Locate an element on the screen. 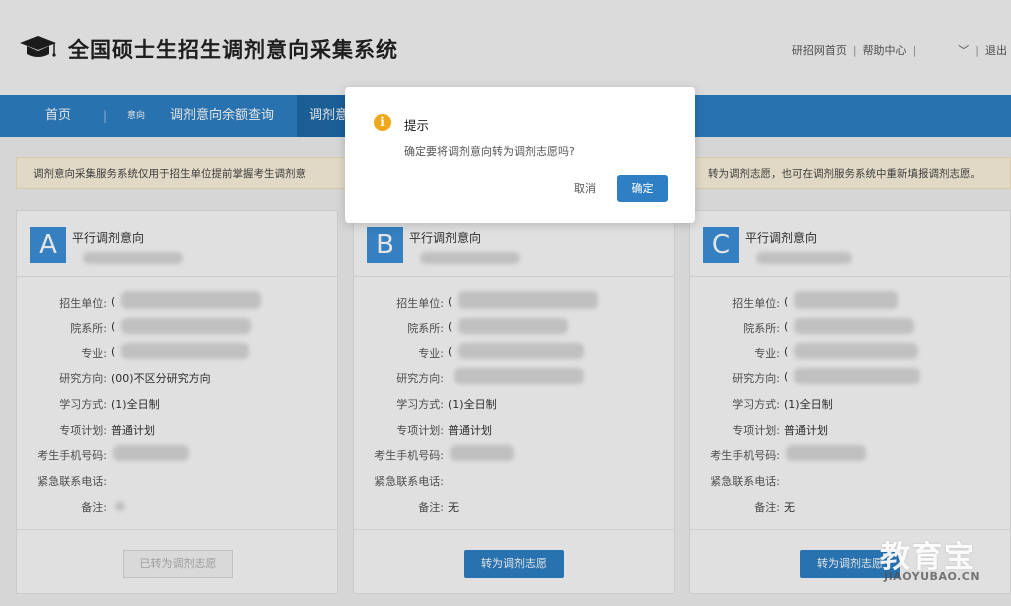 Image resolution: width=1011 pixels, height=606 pixels. dialog-message: 确定要将调剂意向转为调剂志愿吗? is located at coordinates (489, 151).